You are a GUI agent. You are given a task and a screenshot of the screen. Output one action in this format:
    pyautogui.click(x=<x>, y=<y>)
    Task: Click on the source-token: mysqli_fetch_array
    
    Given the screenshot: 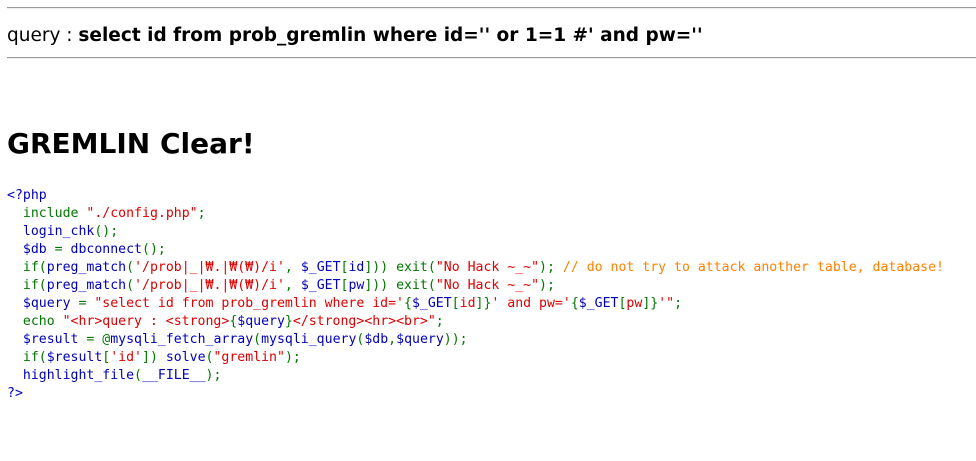 What is the action you would take?
    pyautogui.click(x=182, y=339)
    